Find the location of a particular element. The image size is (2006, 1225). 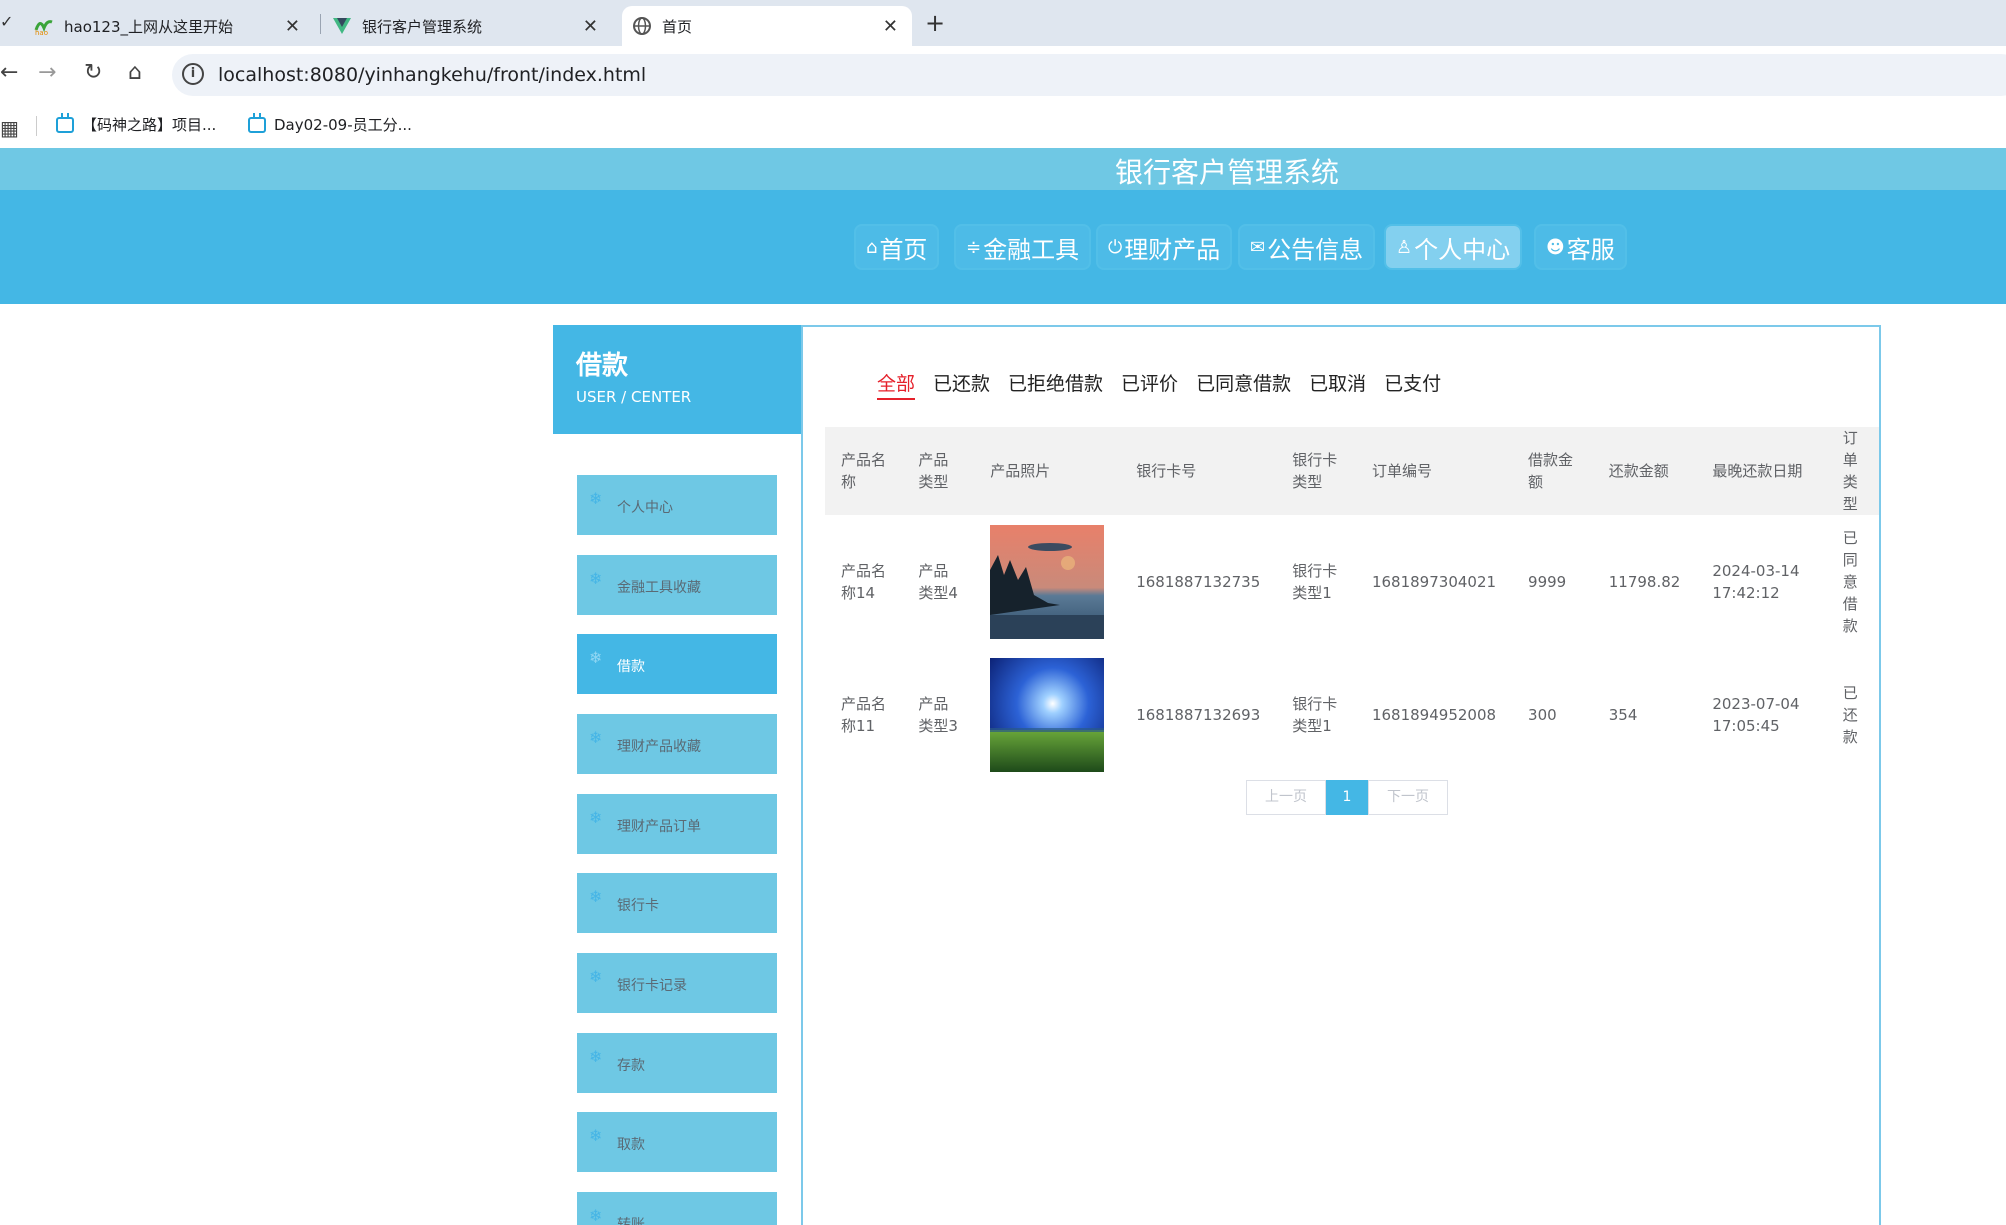

order-filter-tabs: 全部 已还款 已拒绝借款 已评价 已同意借款 已取消 已支付 is located at coordinates (1159, 384).